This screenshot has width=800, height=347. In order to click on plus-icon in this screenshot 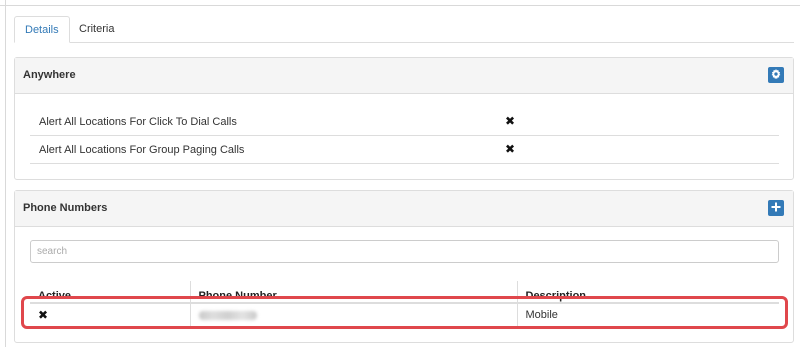, I will do `click(776, 208)`.